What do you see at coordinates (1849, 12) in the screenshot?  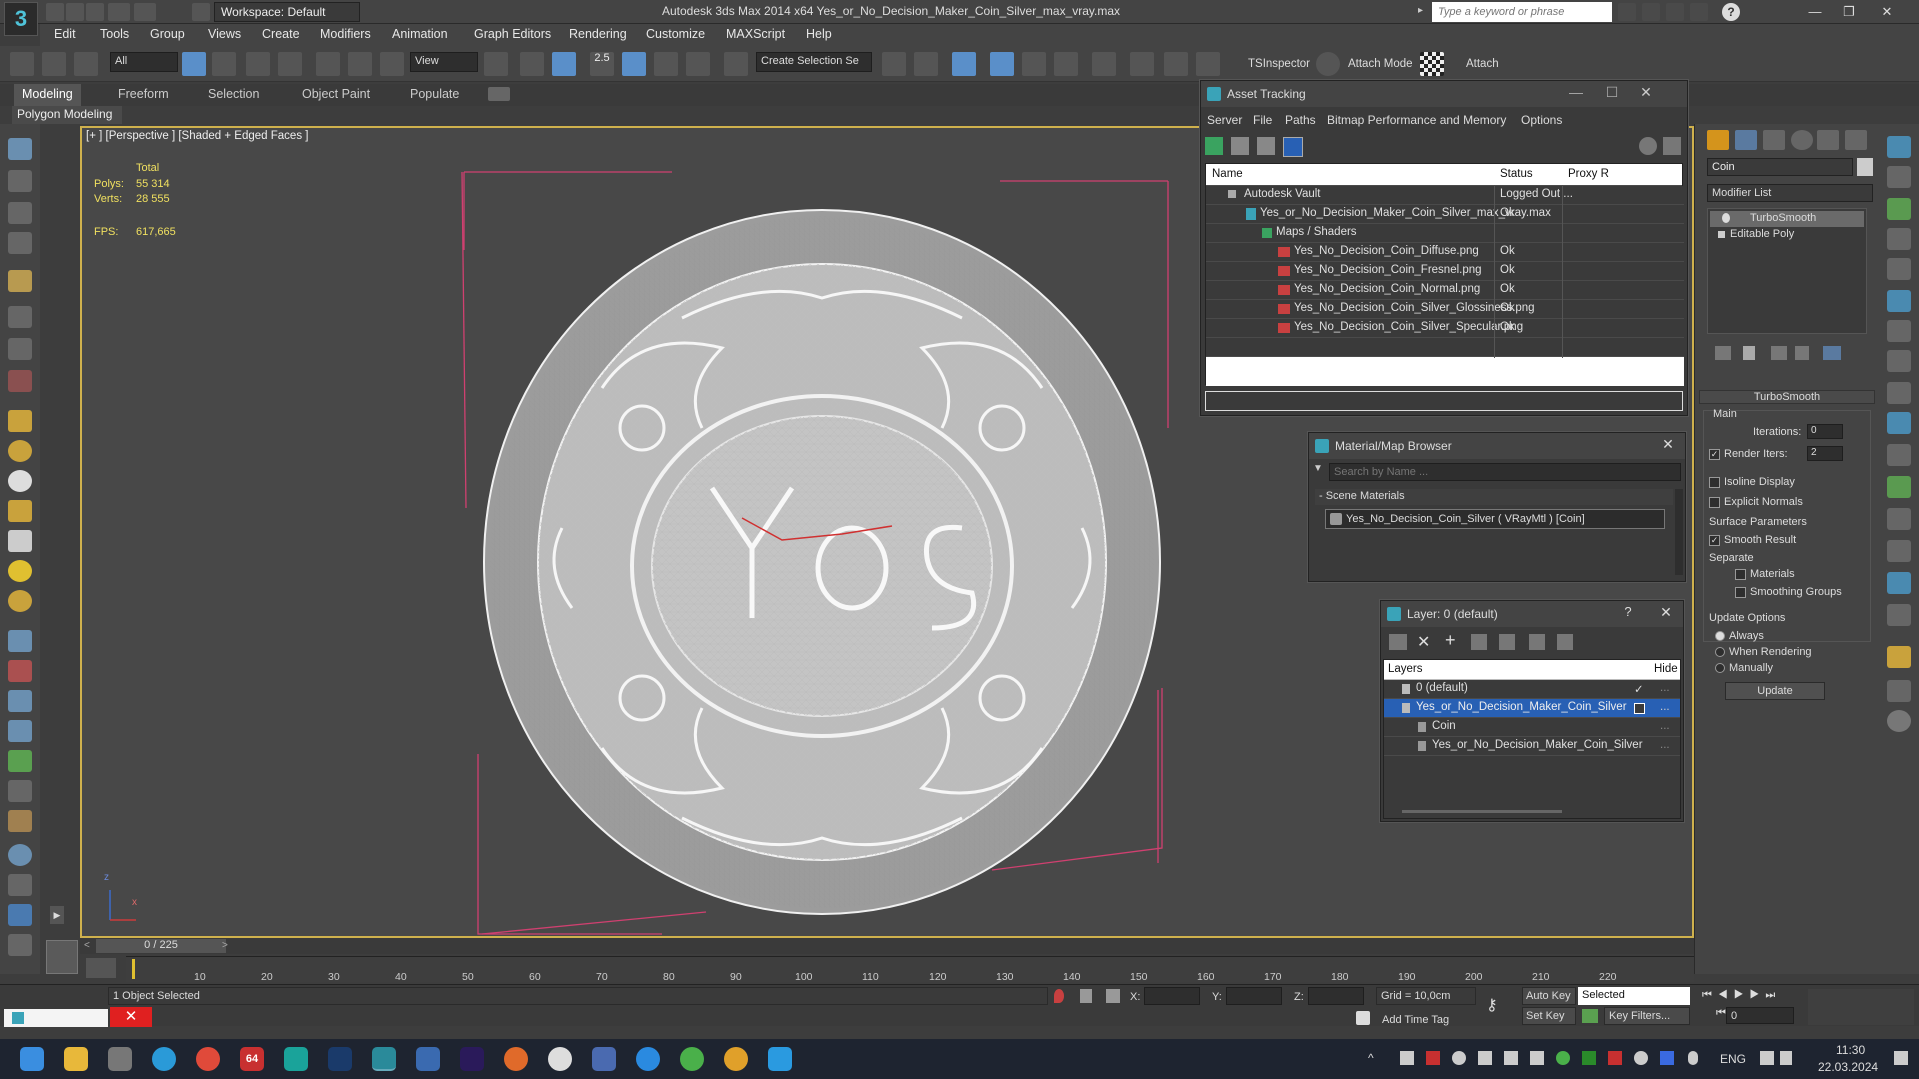 I see `restore-icon: ❐` at bounding box center [1849, 12].